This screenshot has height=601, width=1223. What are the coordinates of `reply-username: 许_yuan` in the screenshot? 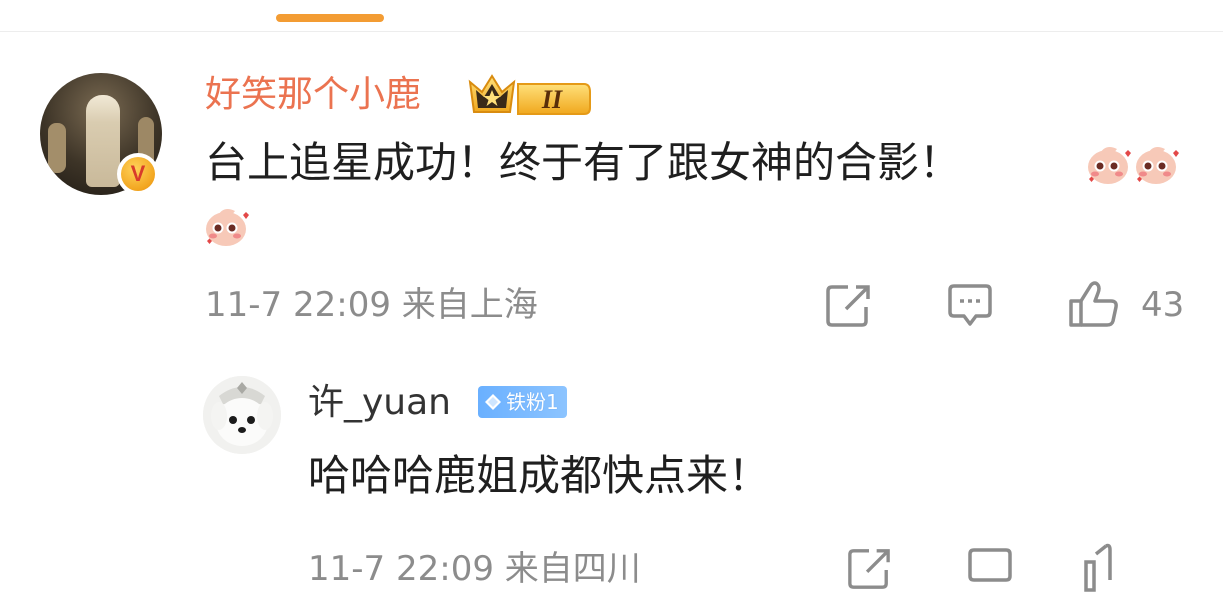 It's located at (379, 403).